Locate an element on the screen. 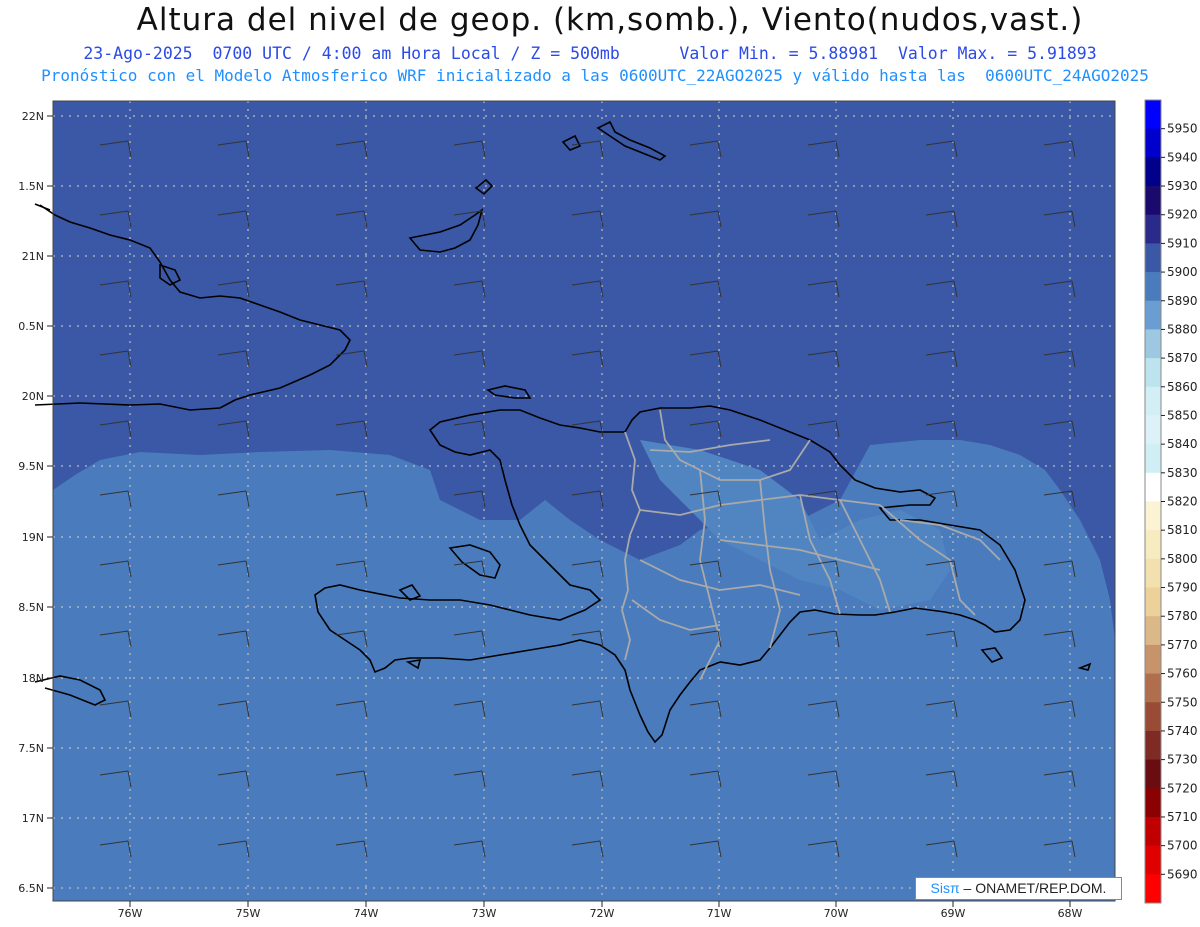 The image size is (1200, 927). legend-label: 5730 is located at coordinates (1182, 760).